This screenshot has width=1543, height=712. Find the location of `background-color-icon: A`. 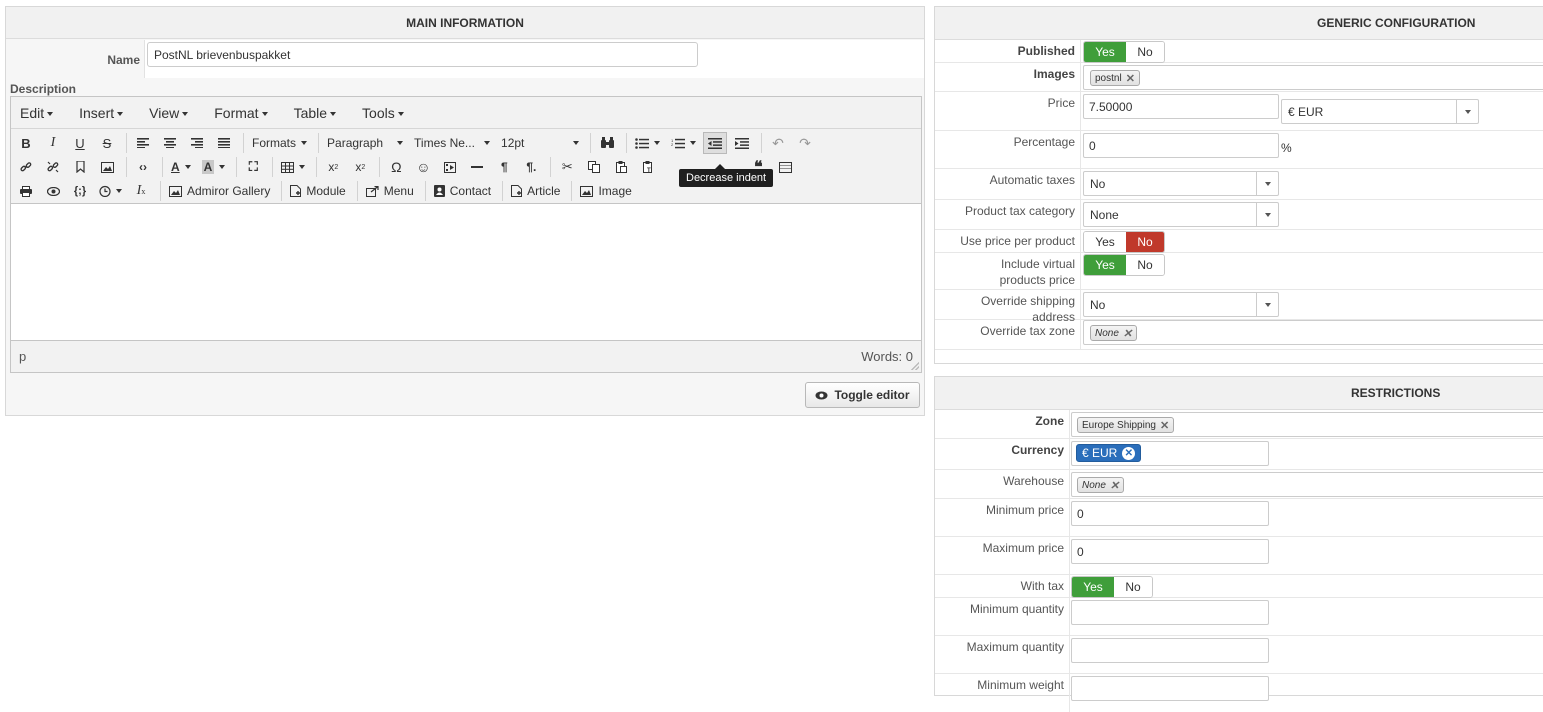

background-color-icon: A is located at coordinates (214, 167).